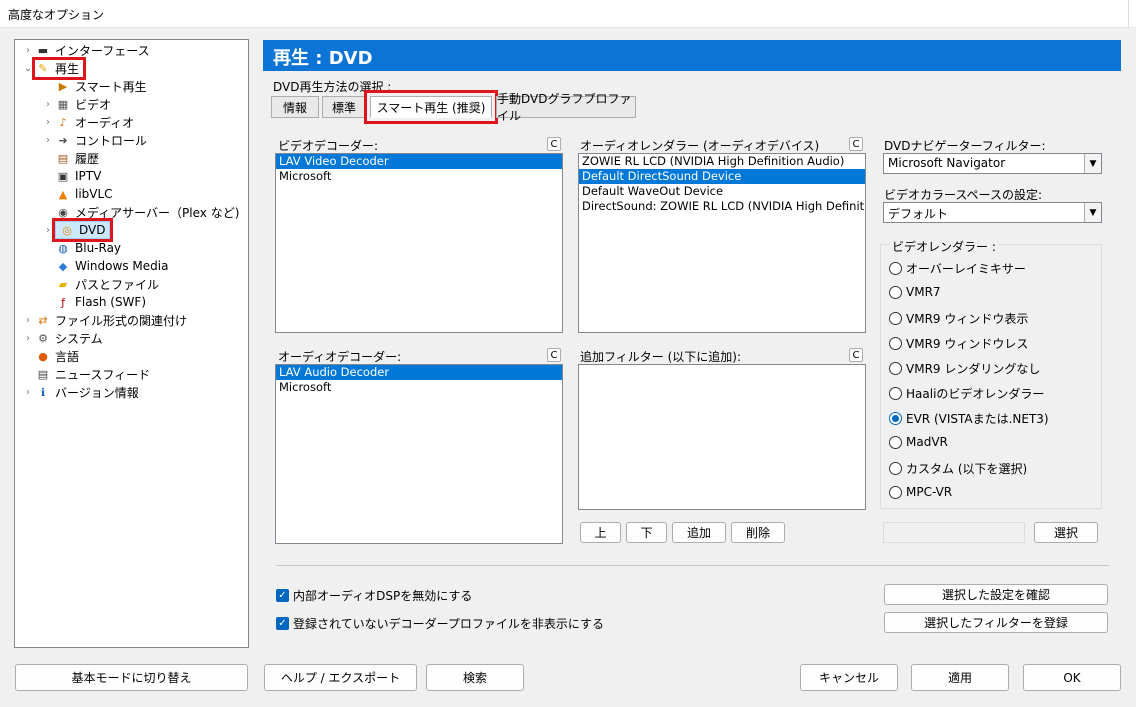  What do you see at coordinates (958, 318) in the screenshot?
I see `video-renderer-option: VMR9 ウィンドウ表示` at bounding box center [958, 318].